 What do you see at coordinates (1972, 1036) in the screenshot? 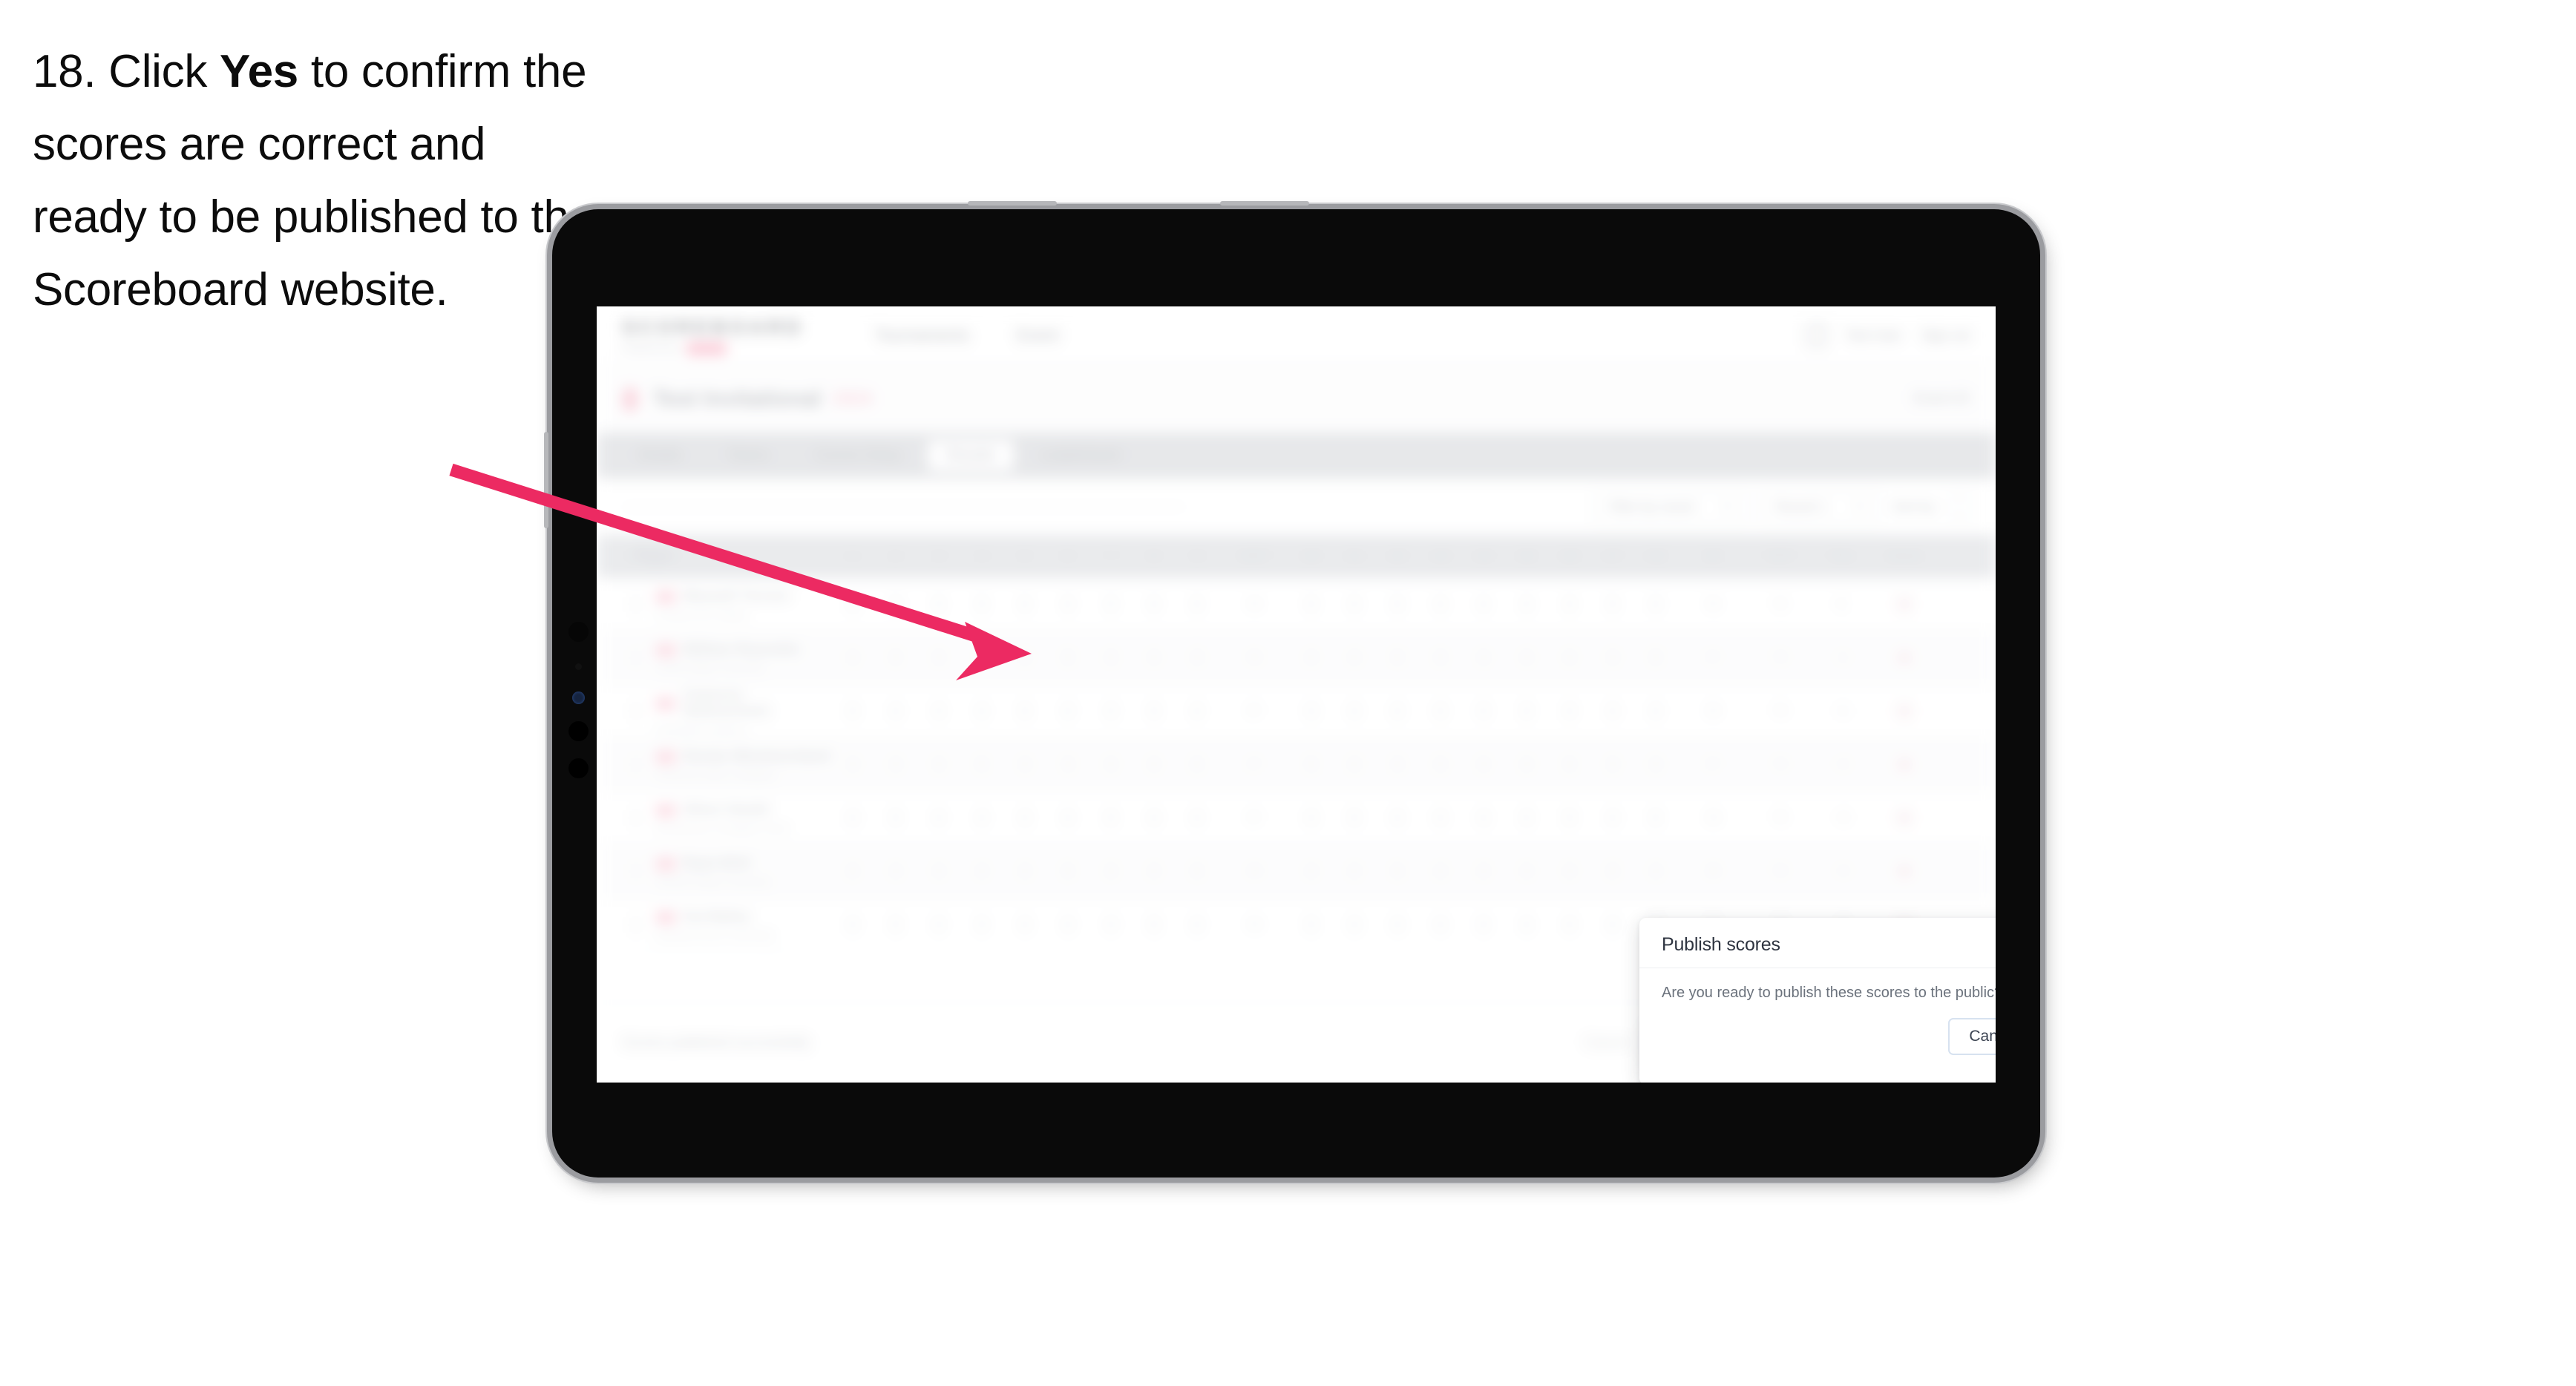
I see `cancel-button: Cancel` at bounding box center [1972, 1036].